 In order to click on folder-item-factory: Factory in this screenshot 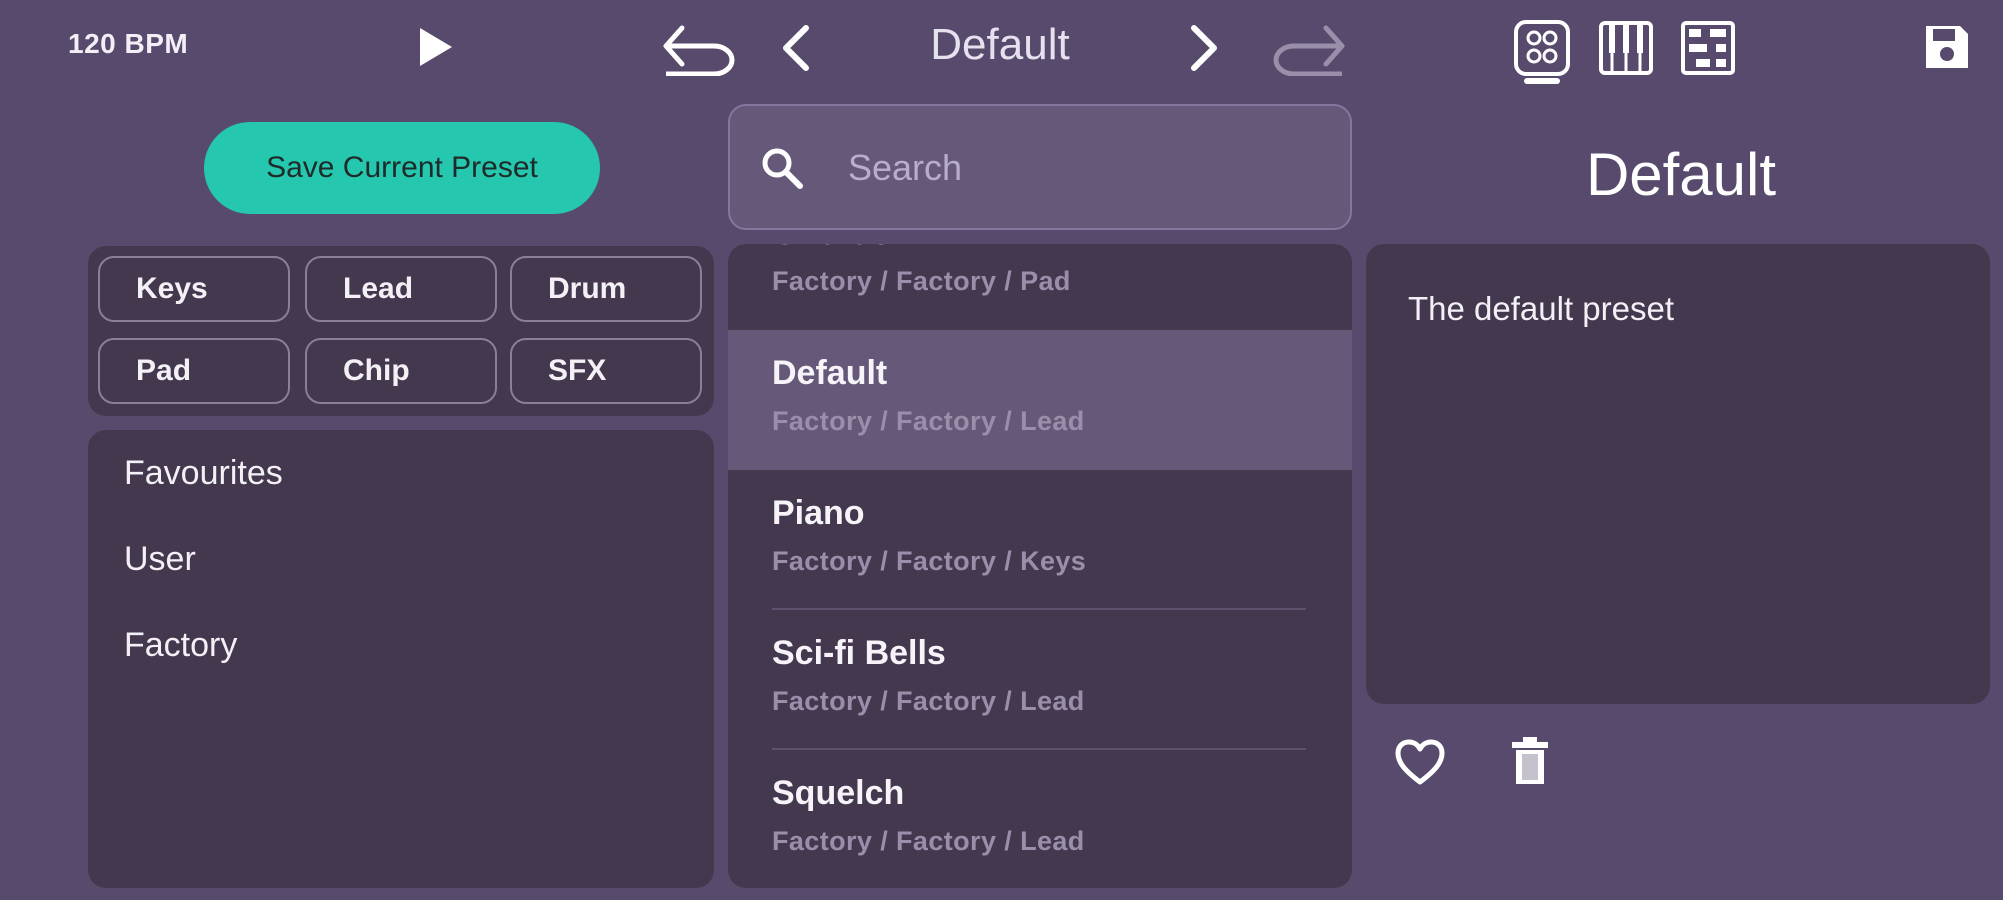, I will do `click(180, 645)`.